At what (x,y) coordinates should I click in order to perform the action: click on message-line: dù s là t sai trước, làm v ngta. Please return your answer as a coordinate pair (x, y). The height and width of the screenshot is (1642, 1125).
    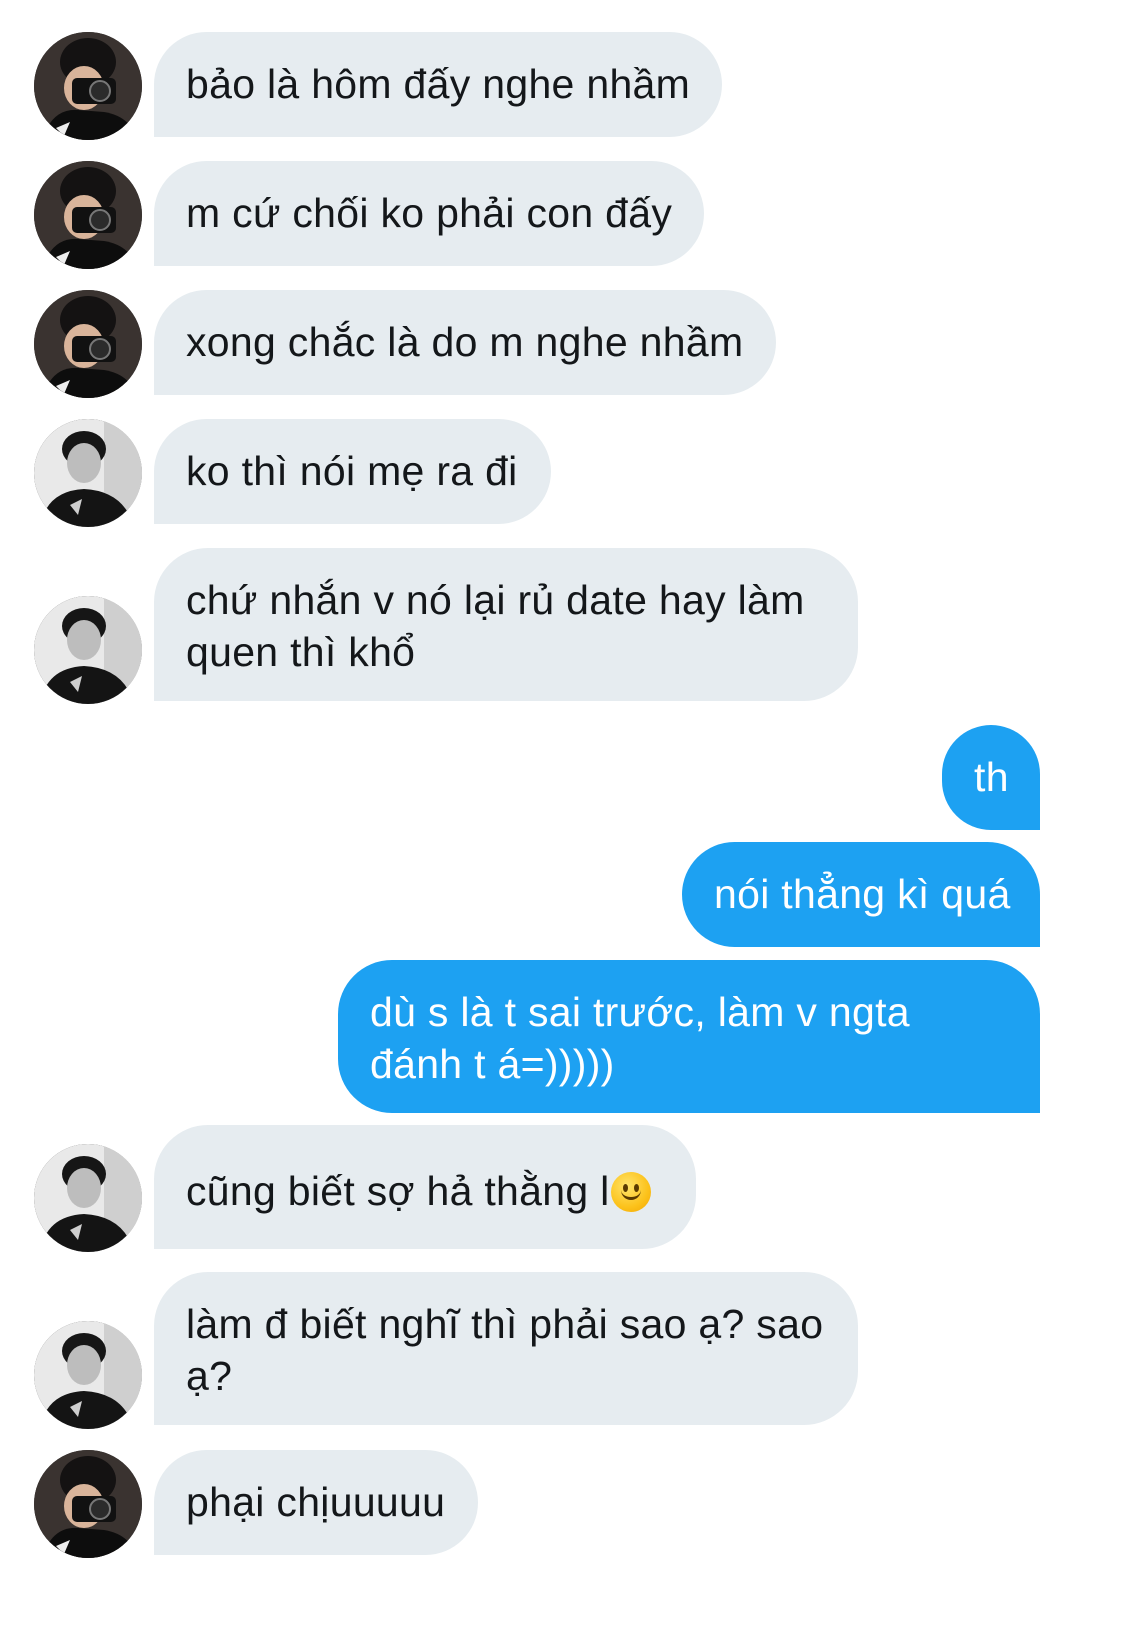
    Looking at the image, I should click on (640, 1012).